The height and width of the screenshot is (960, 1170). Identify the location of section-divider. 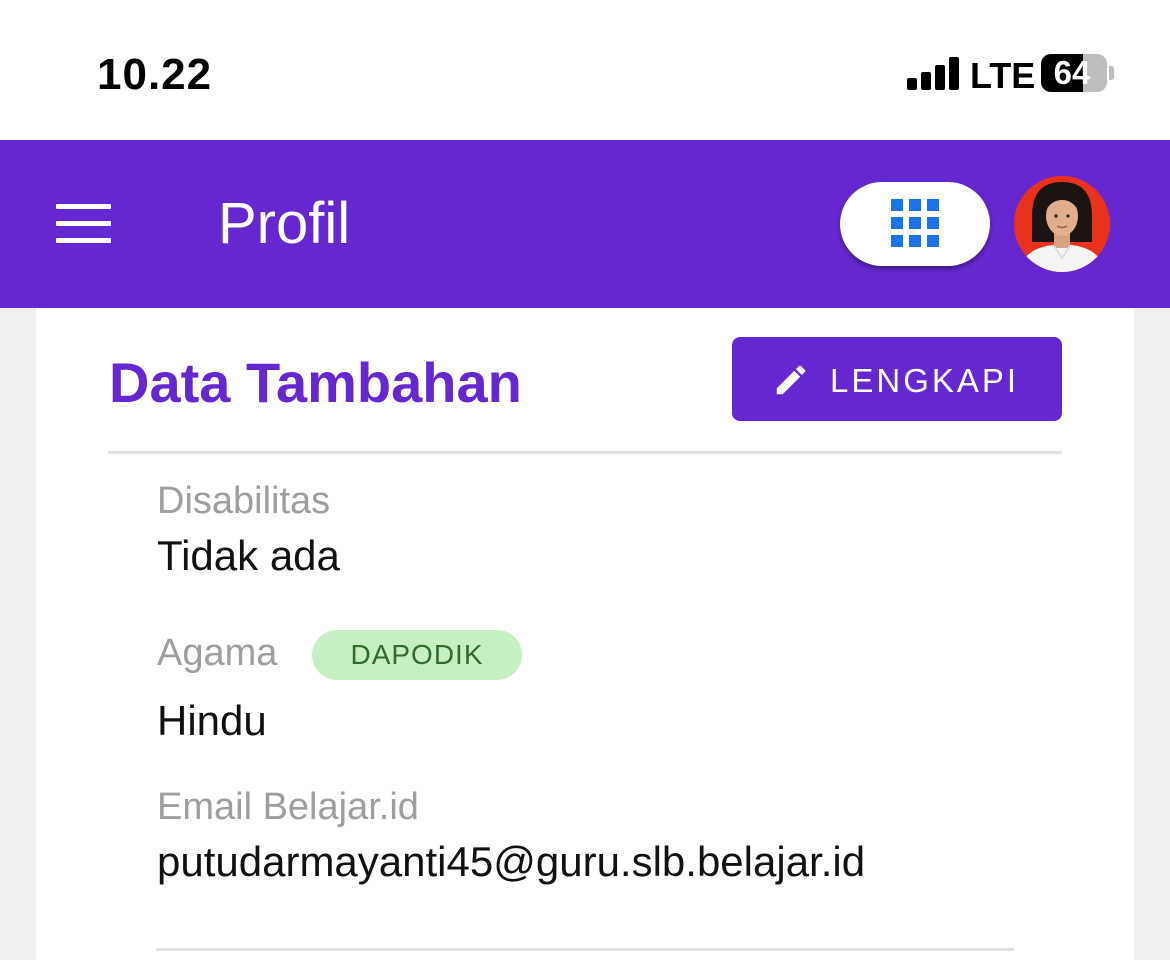
(585, 452).